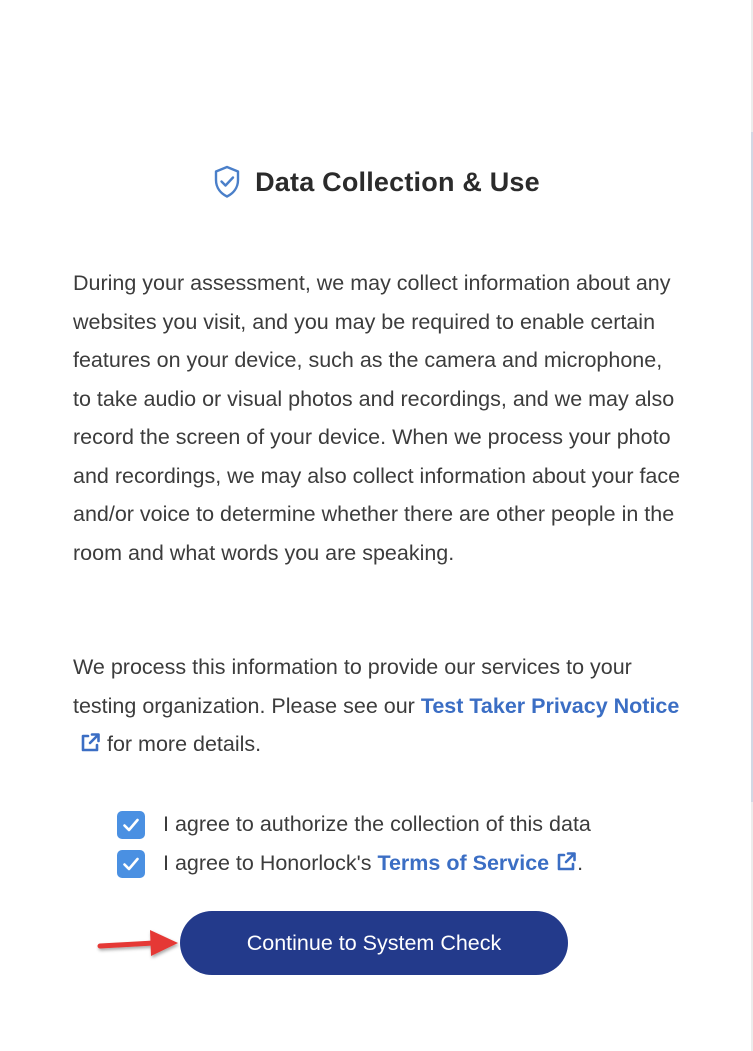 Image resolution: width=753 pixels, height=1051 pixels. I want to click on continue-to-system-check-button: Continue to System Check, so click(374, 943).